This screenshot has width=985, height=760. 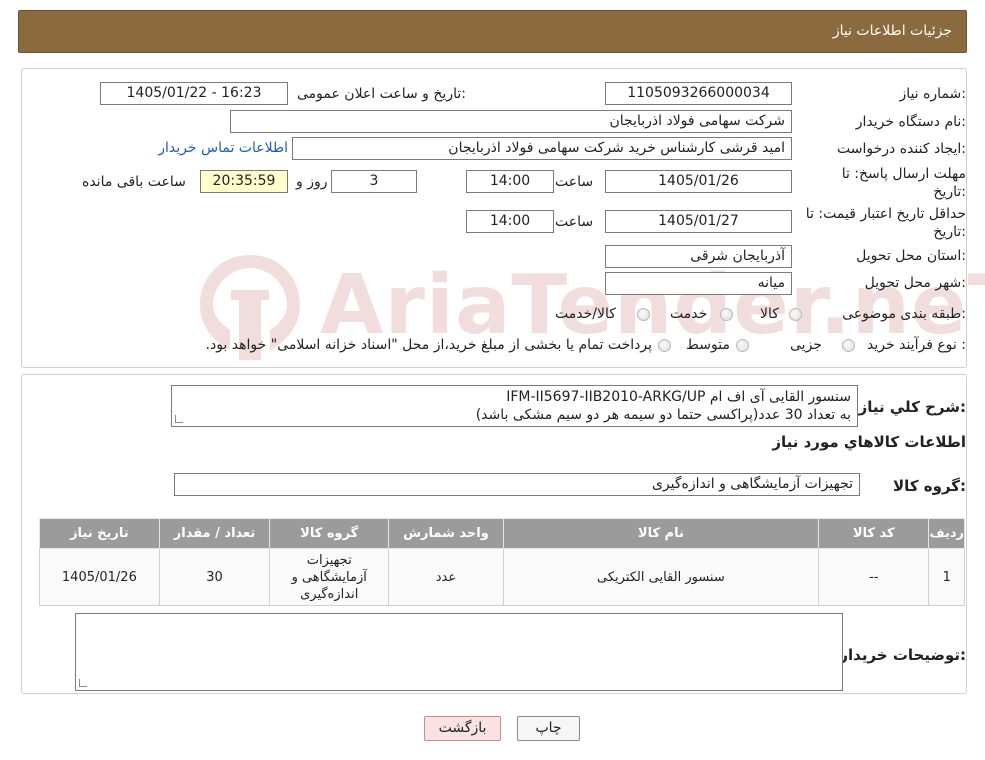 I want to click on col-need-date: تاریخ نیاز, so click(x=99, y=533).